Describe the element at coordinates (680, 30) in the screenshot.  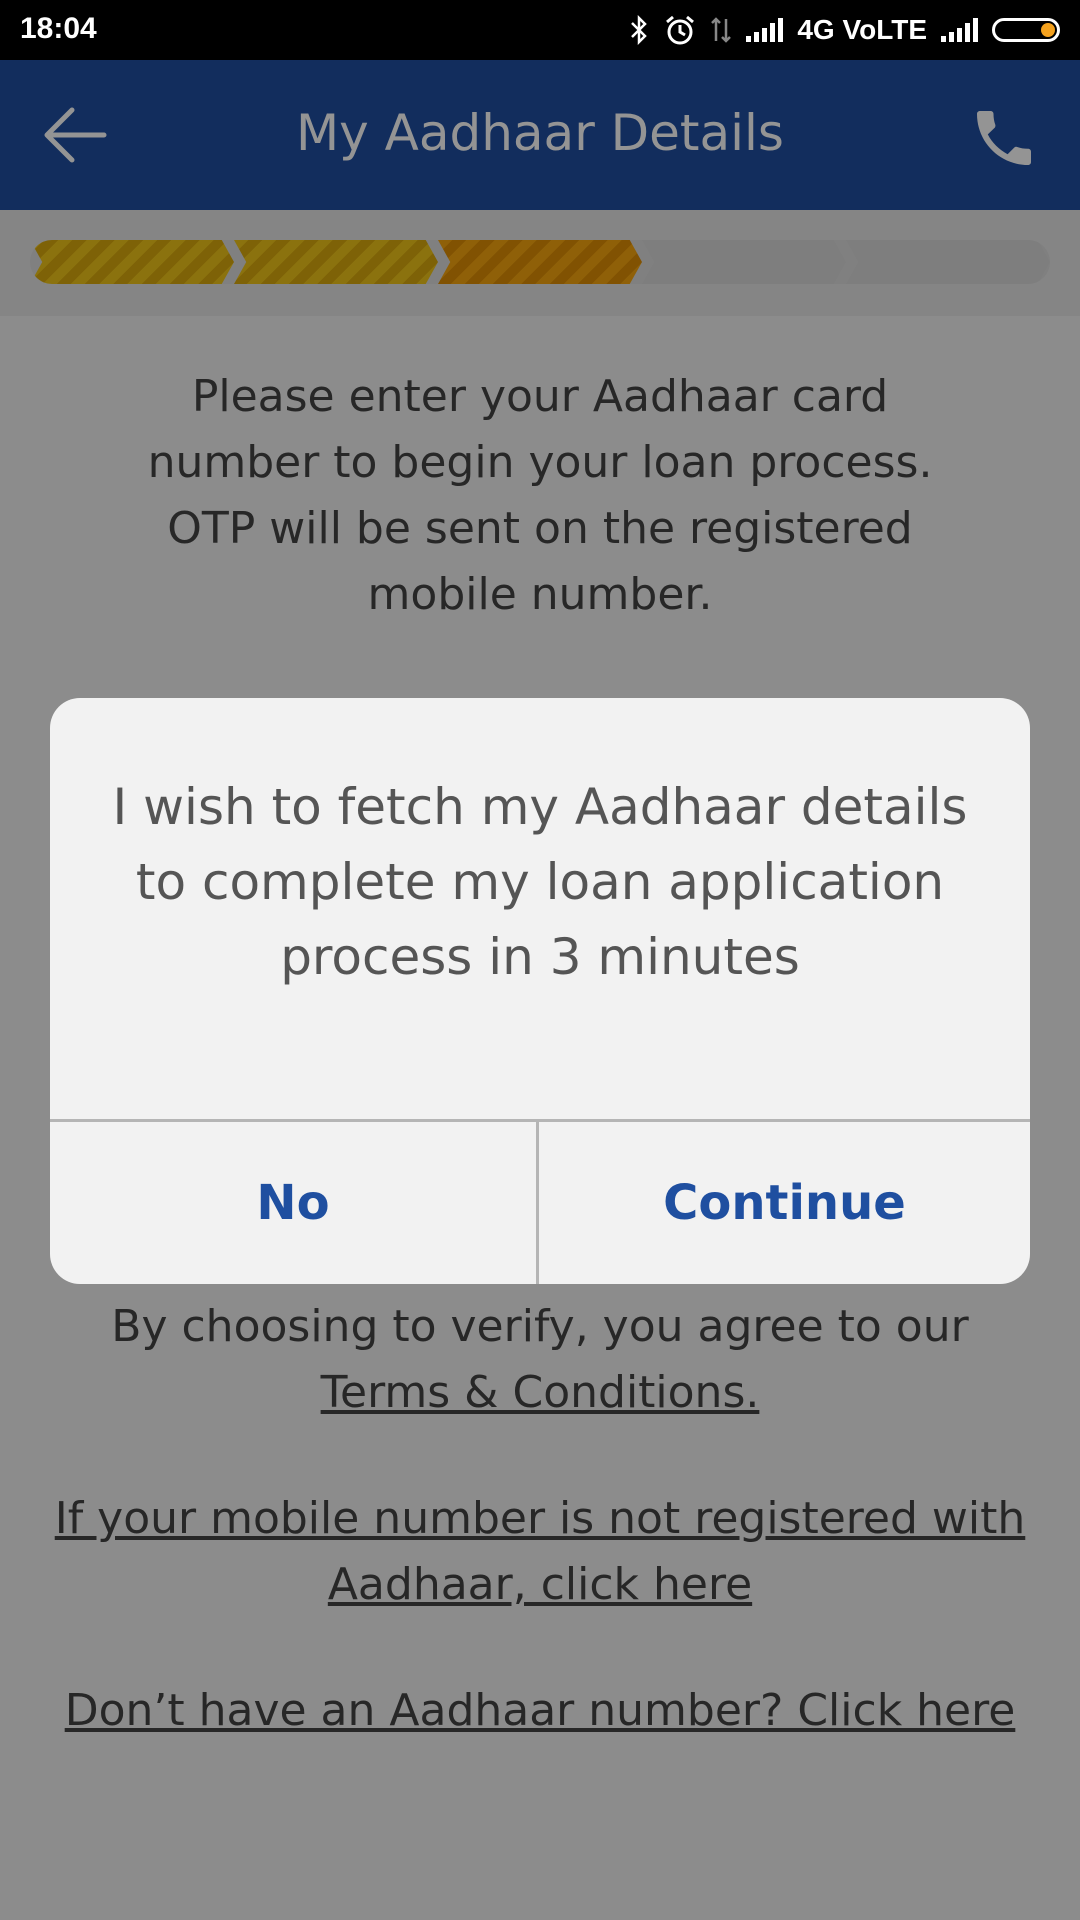
I see `alarm-icon` at that location.